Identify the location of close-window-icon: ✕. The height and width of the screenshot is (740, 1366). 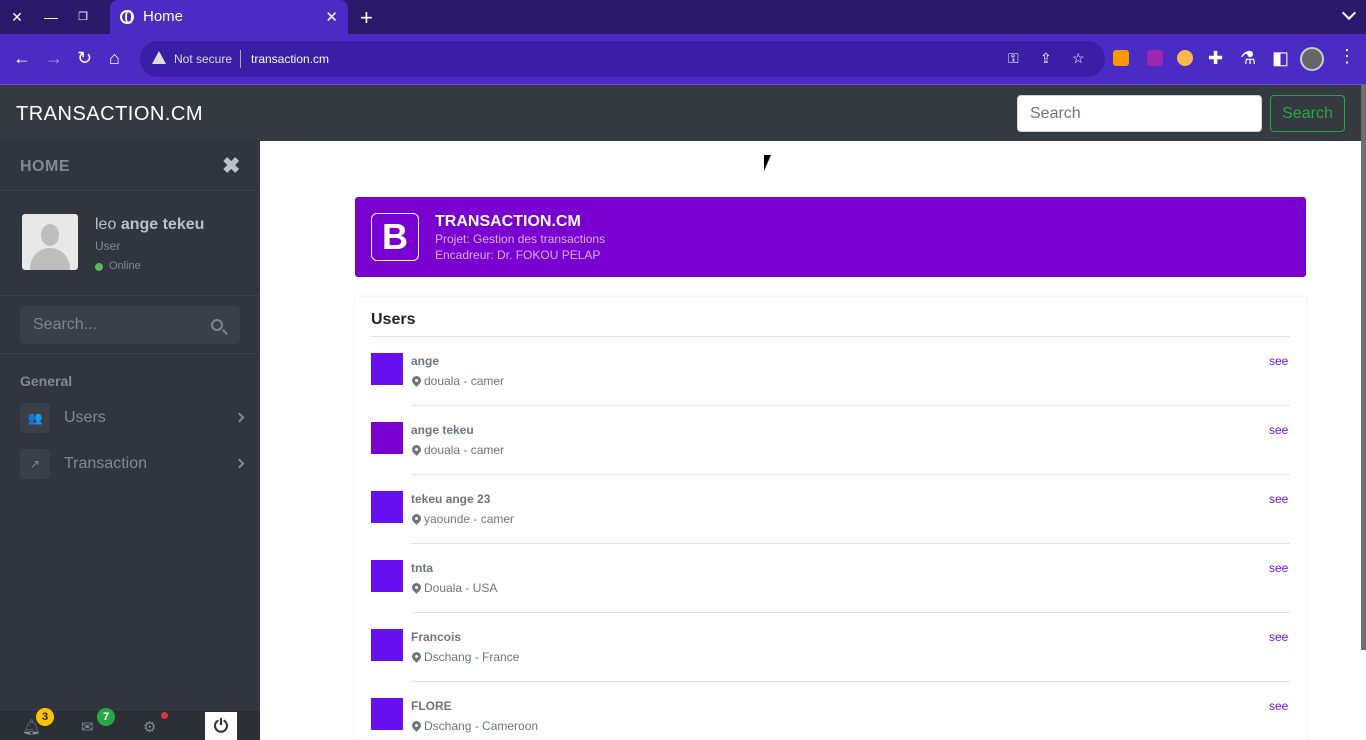
(17, 17).